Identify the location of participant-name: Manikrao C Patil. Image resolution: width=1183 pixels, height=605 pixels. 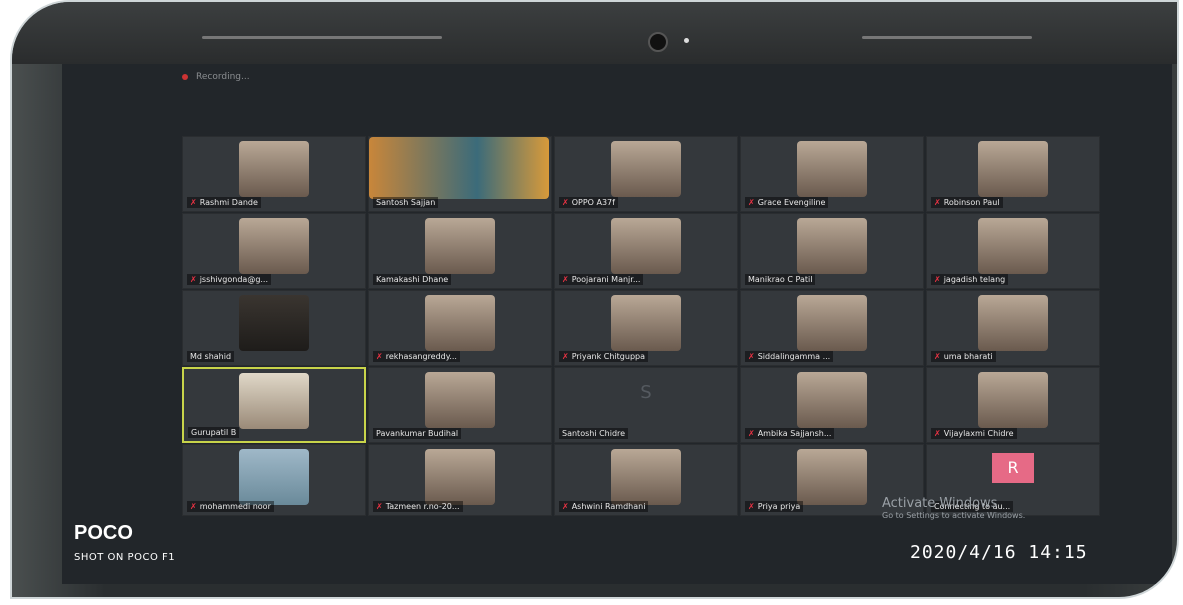
(780, 279).